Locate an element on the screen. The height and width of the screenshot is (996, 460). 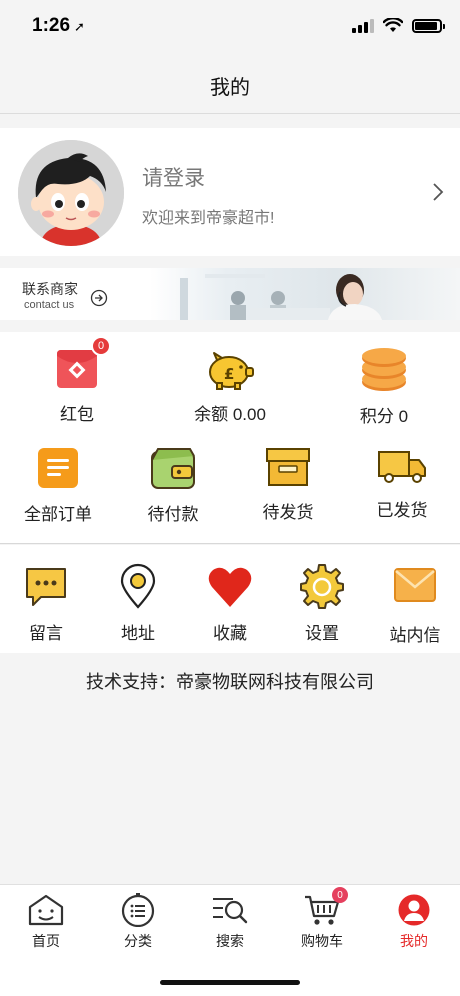
tab-home: 首页 is located at coordinates (46, 922).